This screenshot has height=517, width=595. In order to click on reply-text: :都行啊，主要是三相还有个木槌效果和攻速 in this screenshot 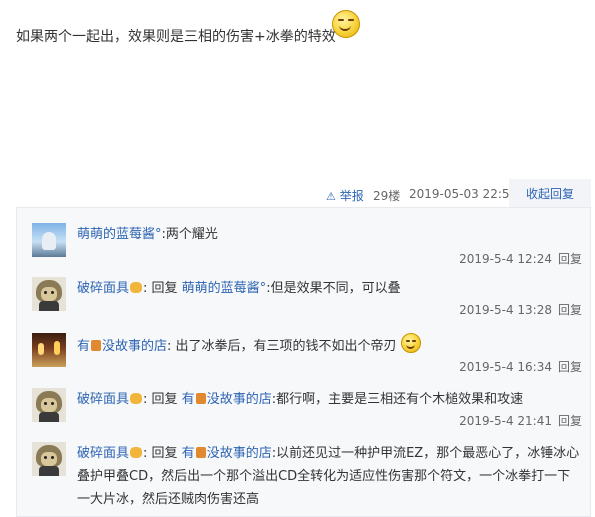, I will do `click(397, 399)`.